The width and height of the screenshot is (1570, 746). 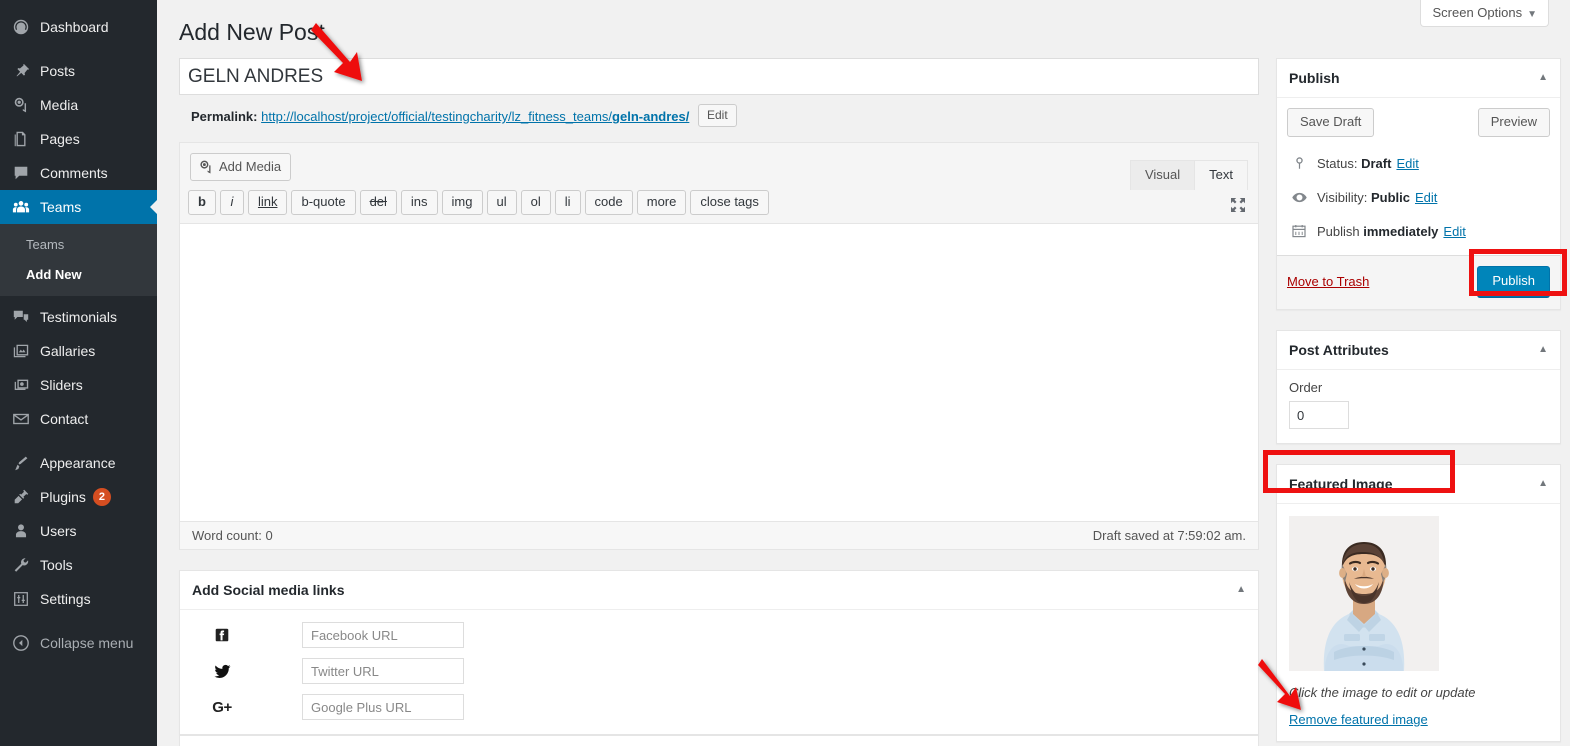 What do you see at coordinates (719, 671) in the screenshot?
I see `social-row-twitter` at bounding box center [719, 671].